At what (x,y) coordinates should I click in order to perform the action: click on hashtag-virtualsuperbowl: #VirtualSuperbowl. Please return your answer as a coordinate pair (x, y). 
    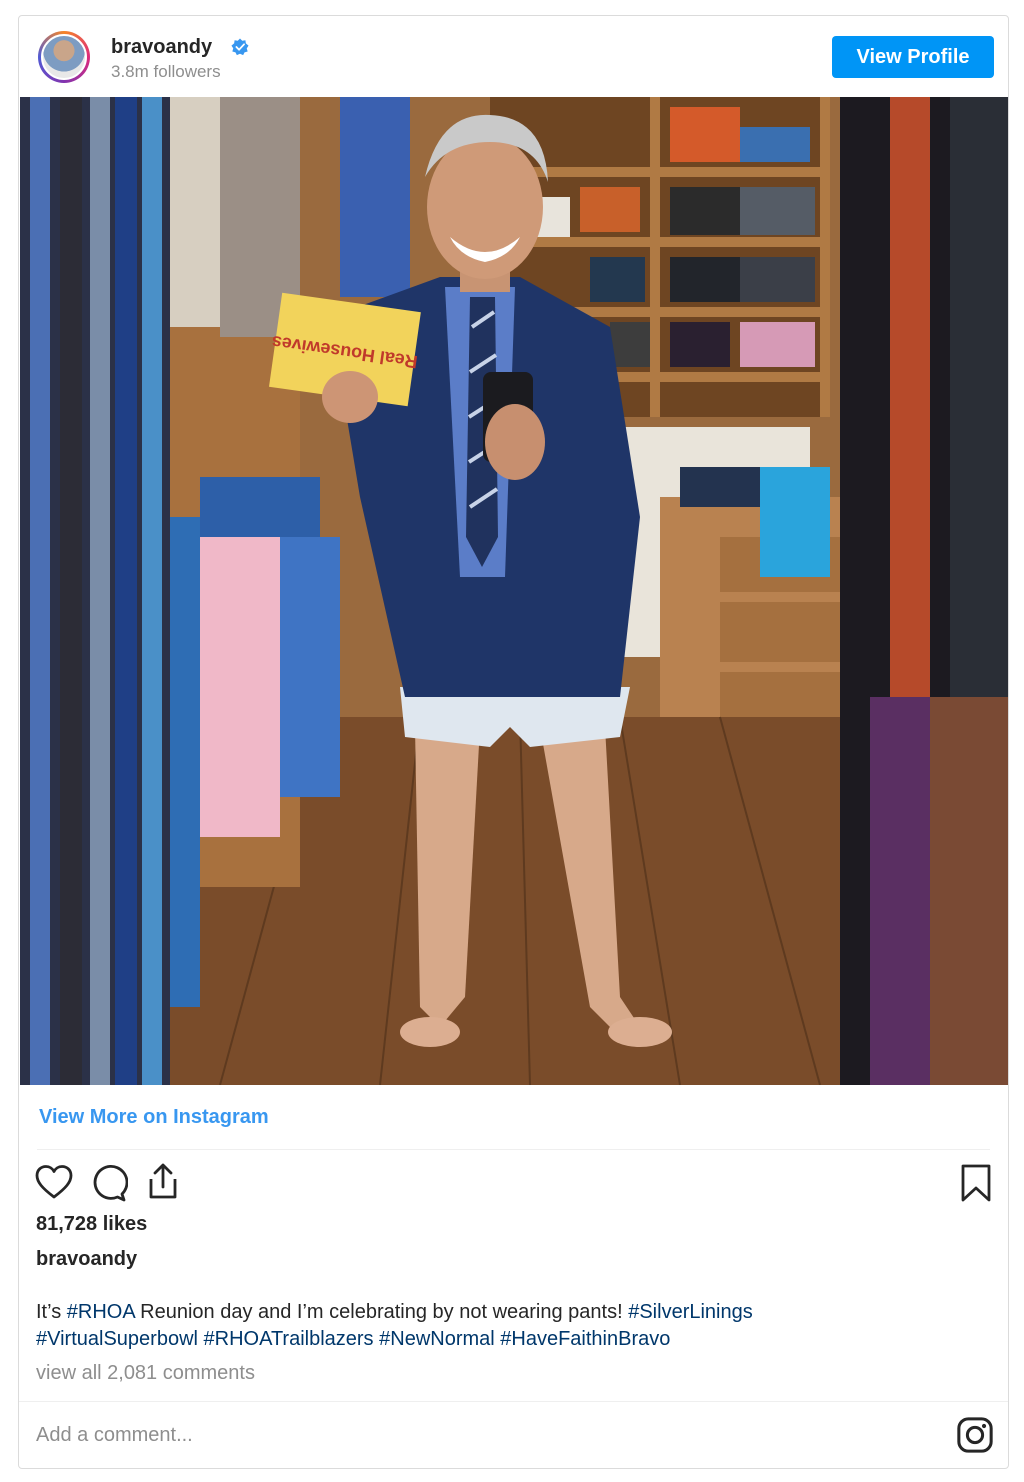
    Looking at the image, I should click on (117, 1339).